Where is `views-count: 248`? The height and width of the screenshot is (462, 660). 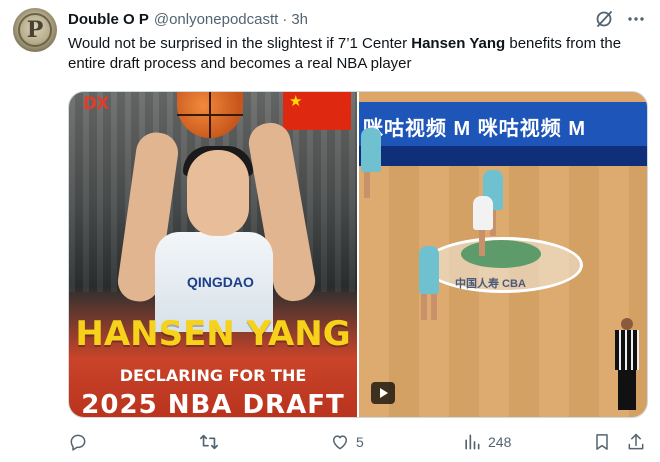
views-count: 248 is located at coordinates (500, 442).